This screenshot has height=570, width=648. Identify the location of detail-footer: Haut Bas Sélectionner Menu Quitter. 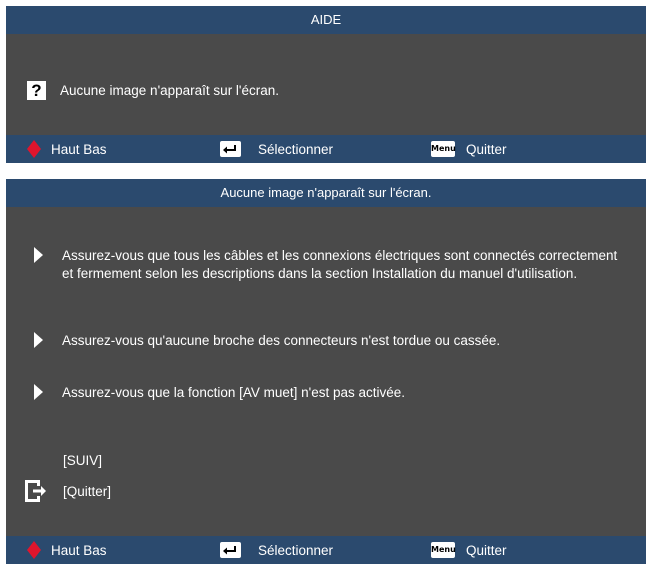
(326, 550).